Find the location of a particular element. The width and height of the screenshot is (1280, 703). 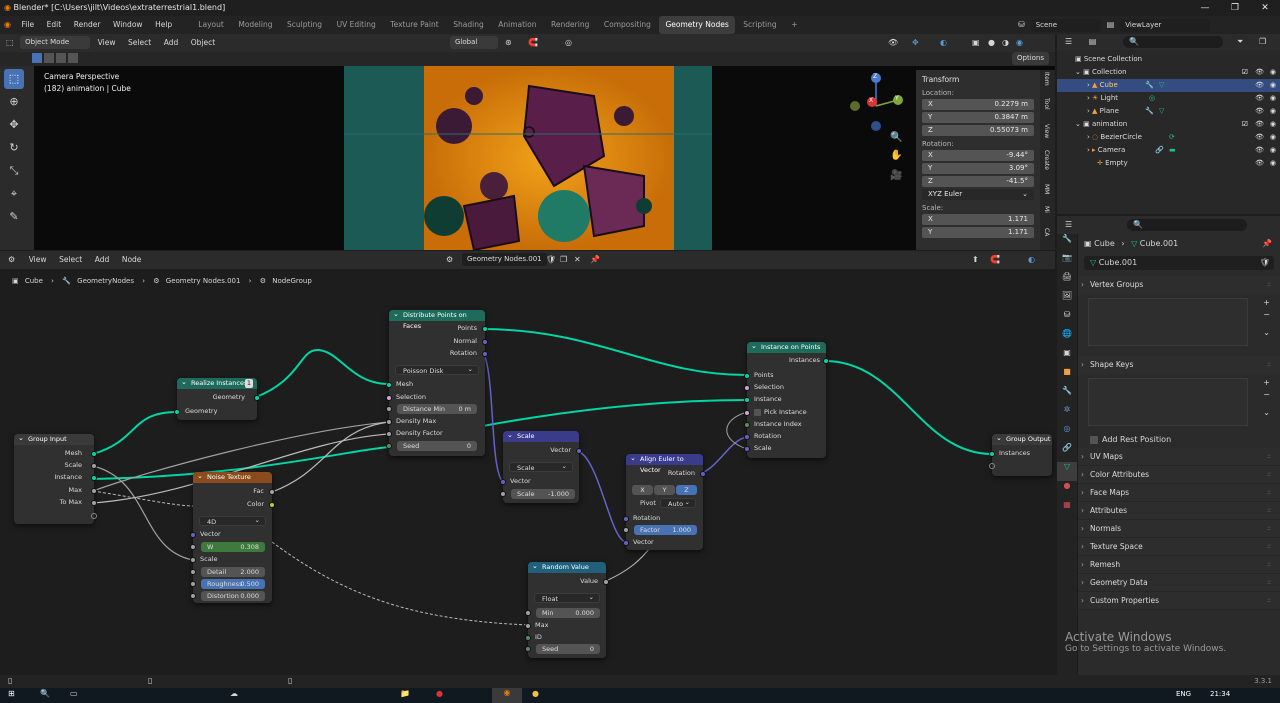

breadcrumb-modifier: GeometryNodes is located at coordinates (103, 281).